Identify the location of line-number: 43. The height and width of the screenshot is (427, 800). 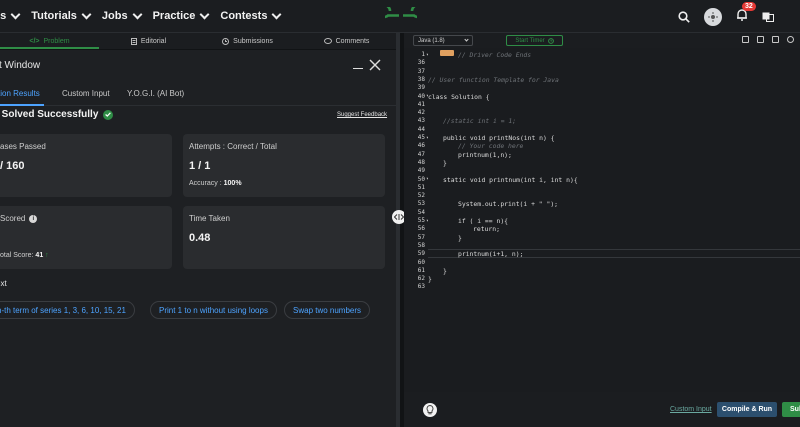
(421, 121).